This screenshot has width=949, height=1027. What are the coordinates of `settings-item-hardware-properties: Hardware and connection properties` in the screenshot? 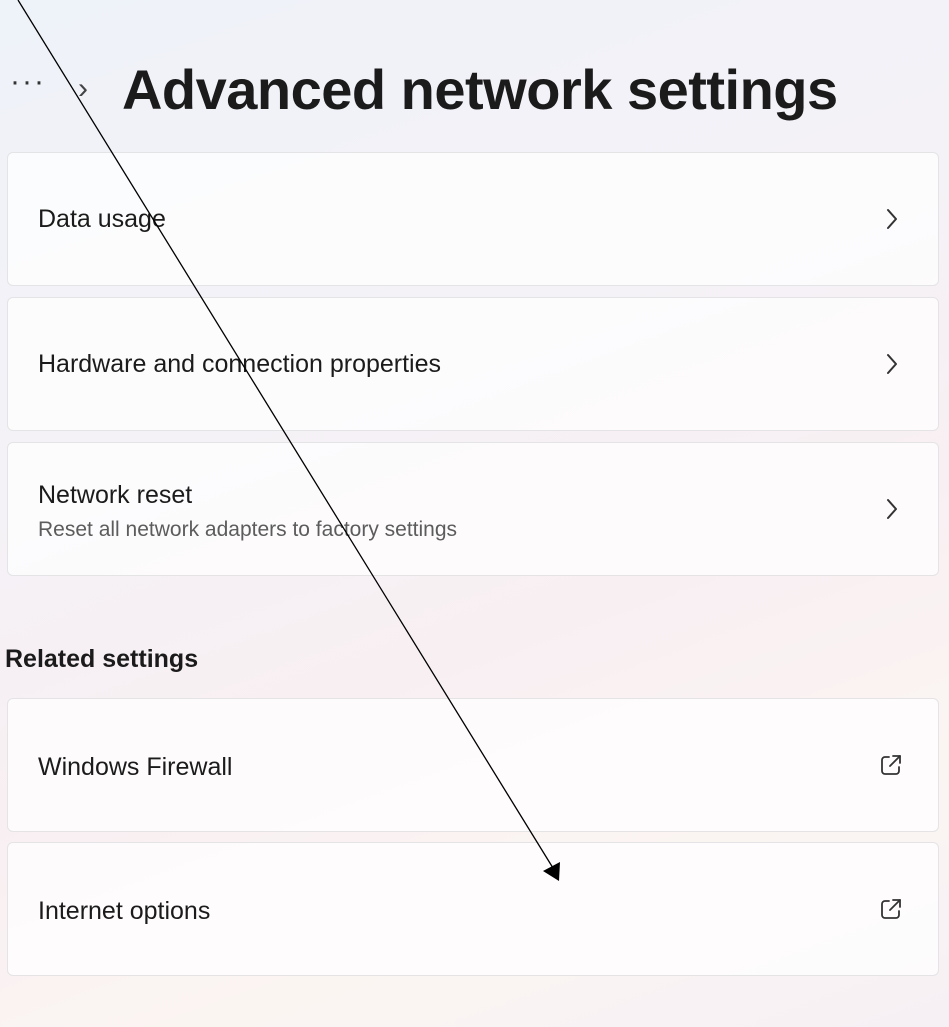 It's located at (473, 364).